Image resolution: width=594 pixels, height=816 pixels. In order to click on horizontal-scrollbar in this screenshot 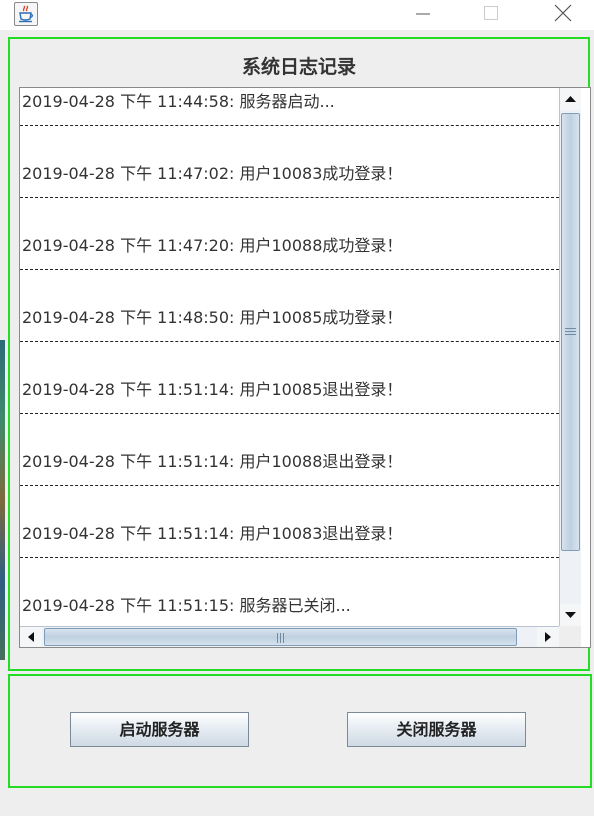, I will do `click(289, 636)`.